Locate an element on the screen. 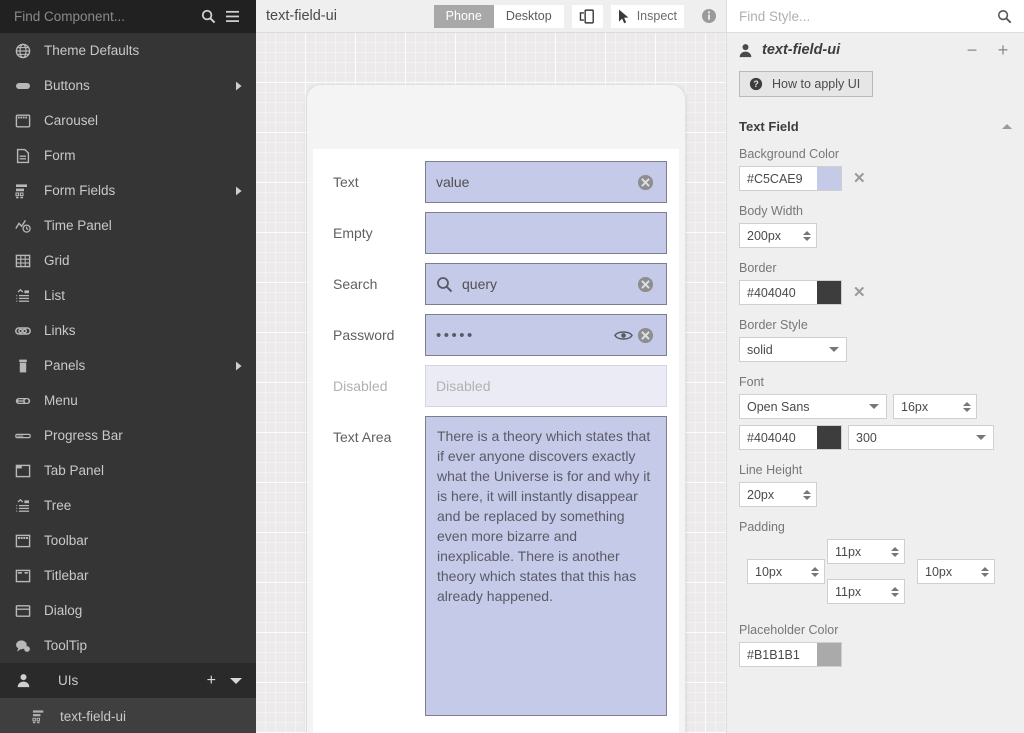 The image size is (1024, 733). font-size-stepper is located at coordinates (935, 406).